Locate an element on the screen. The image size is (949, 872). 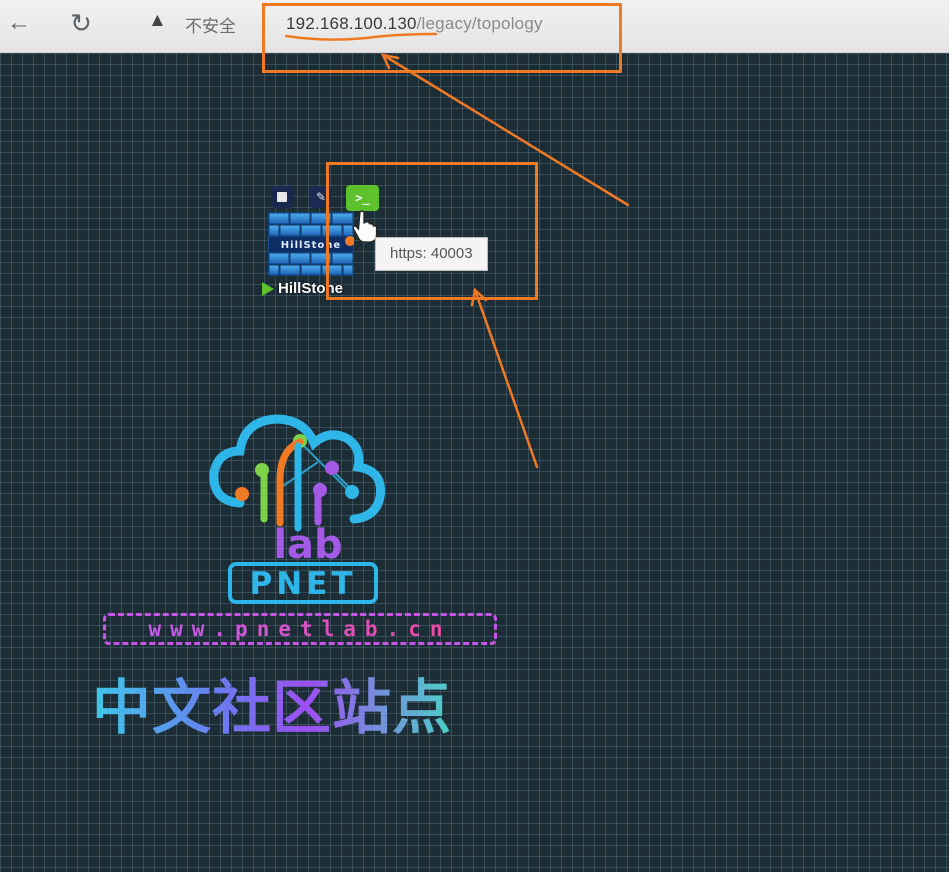
node-console-button: >_ is located at coordinates (362, 198).